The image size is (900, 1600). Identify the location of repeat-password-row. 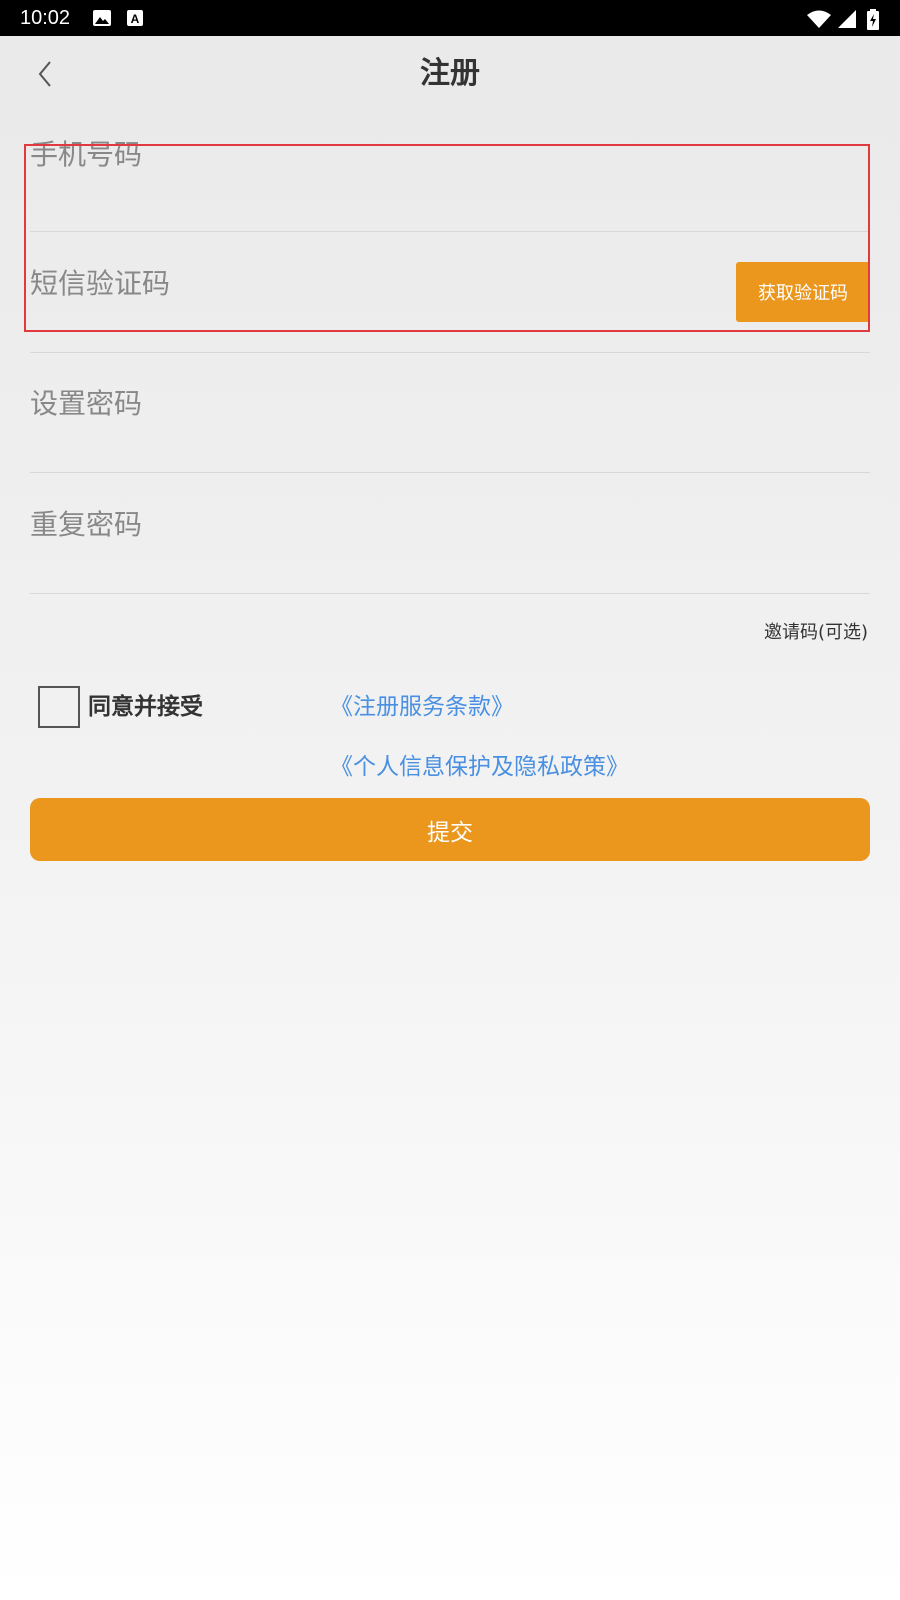
(450, 533).